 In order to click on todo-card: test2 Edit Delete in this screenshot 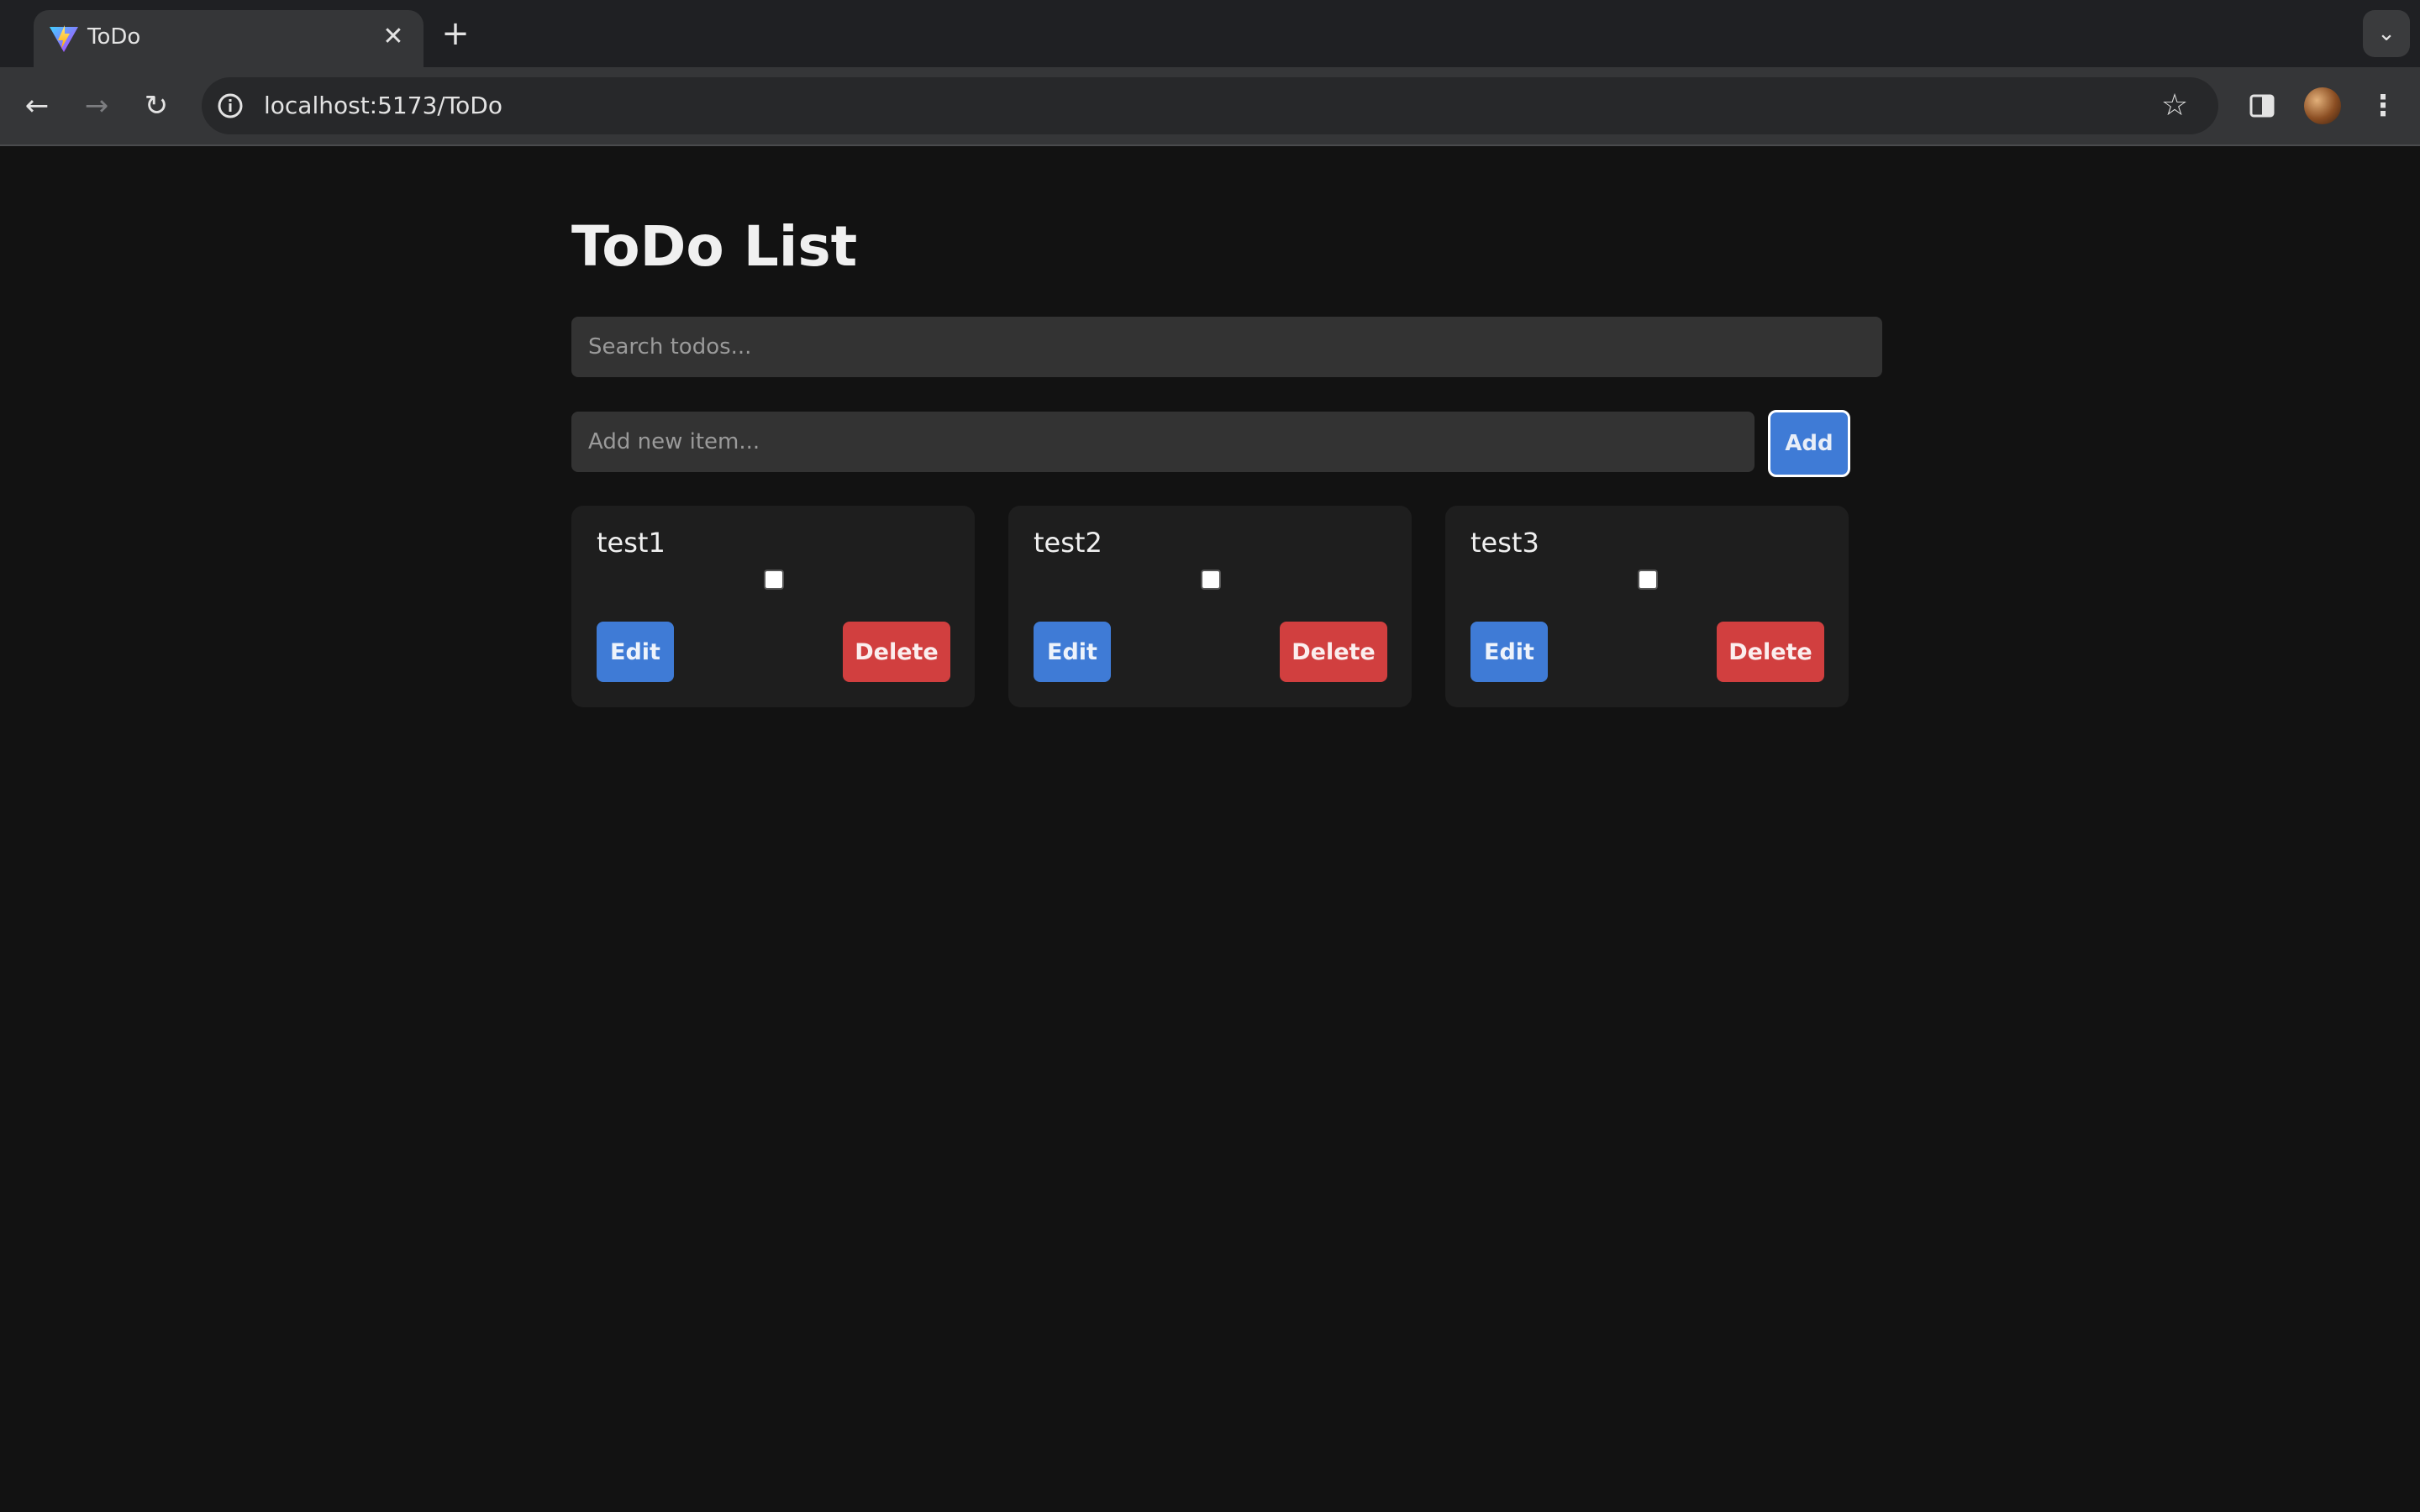, I will do `click(1210, 606)`.